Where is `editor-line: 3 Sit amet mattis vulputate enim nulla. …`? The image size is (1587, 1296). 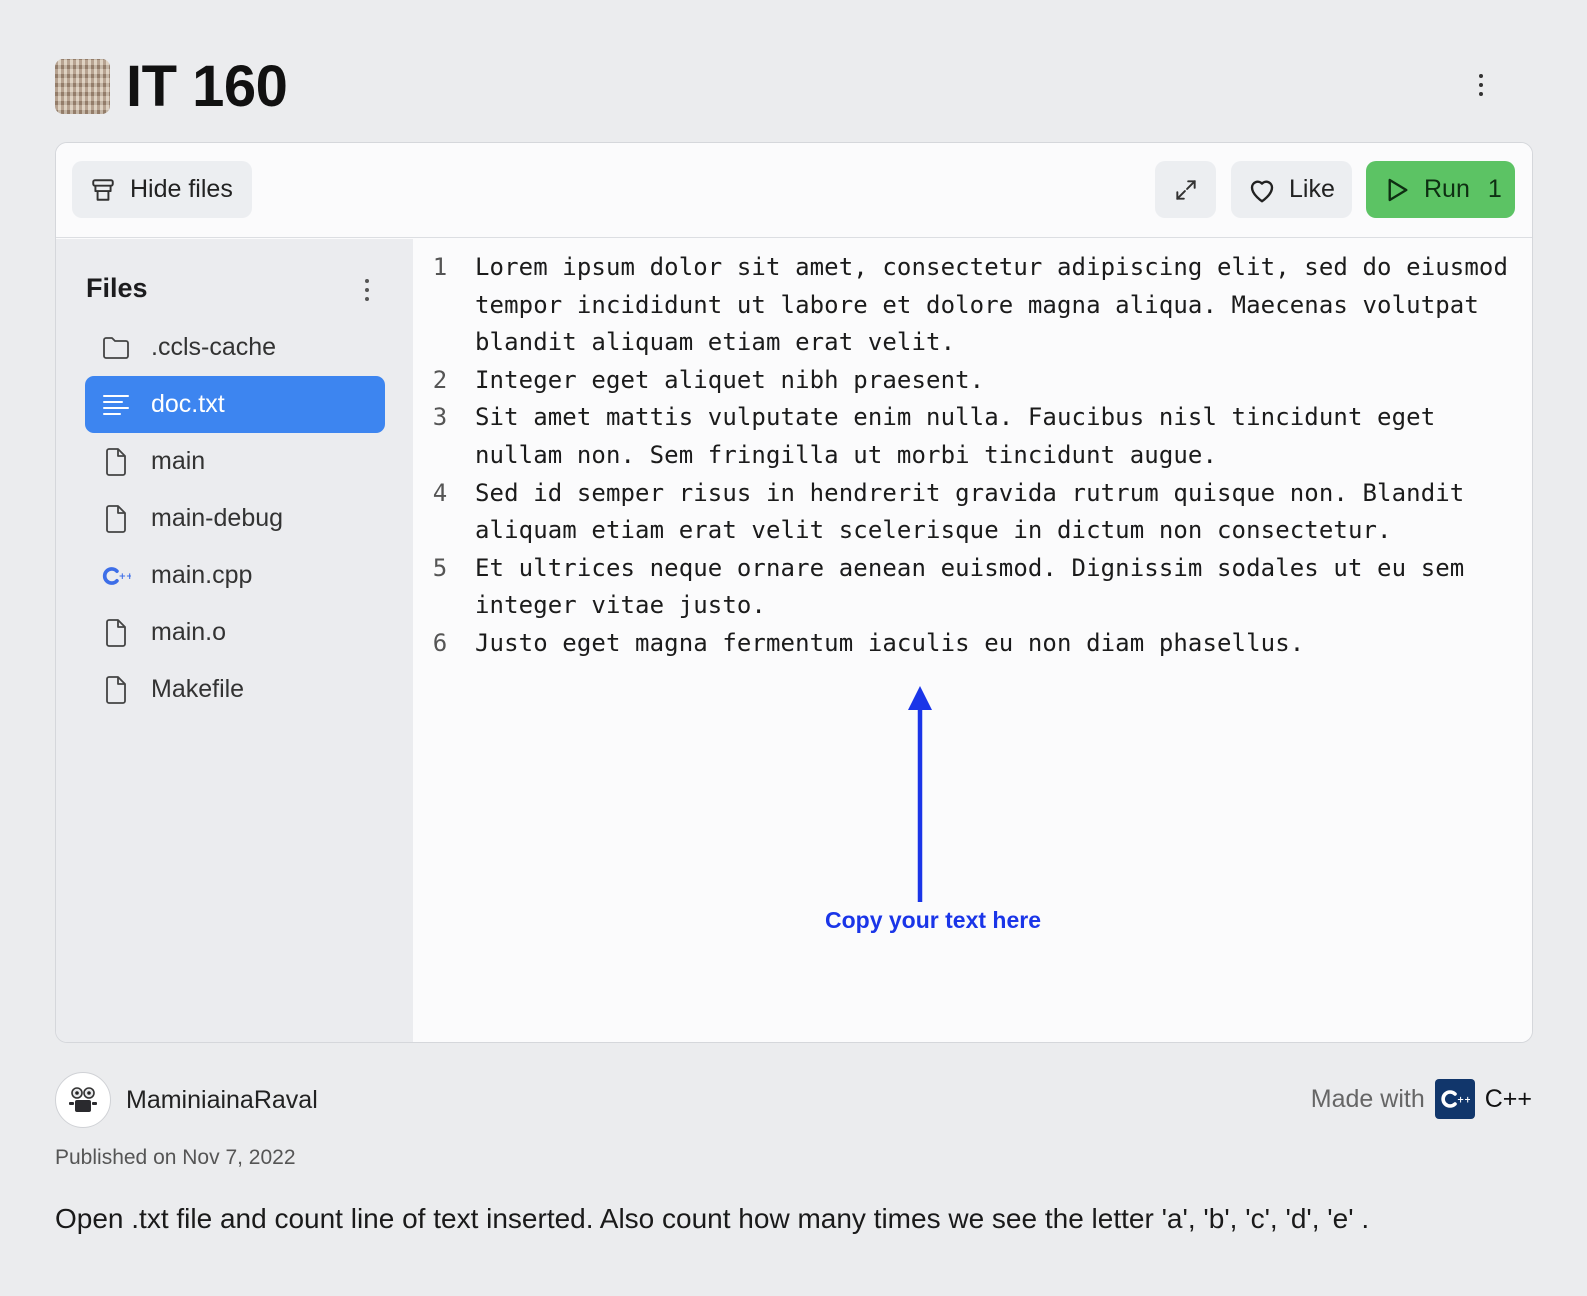
editor-line: 3 Sit amet mattis vulputate enim nulla. … is located at coordinates (972, 436).